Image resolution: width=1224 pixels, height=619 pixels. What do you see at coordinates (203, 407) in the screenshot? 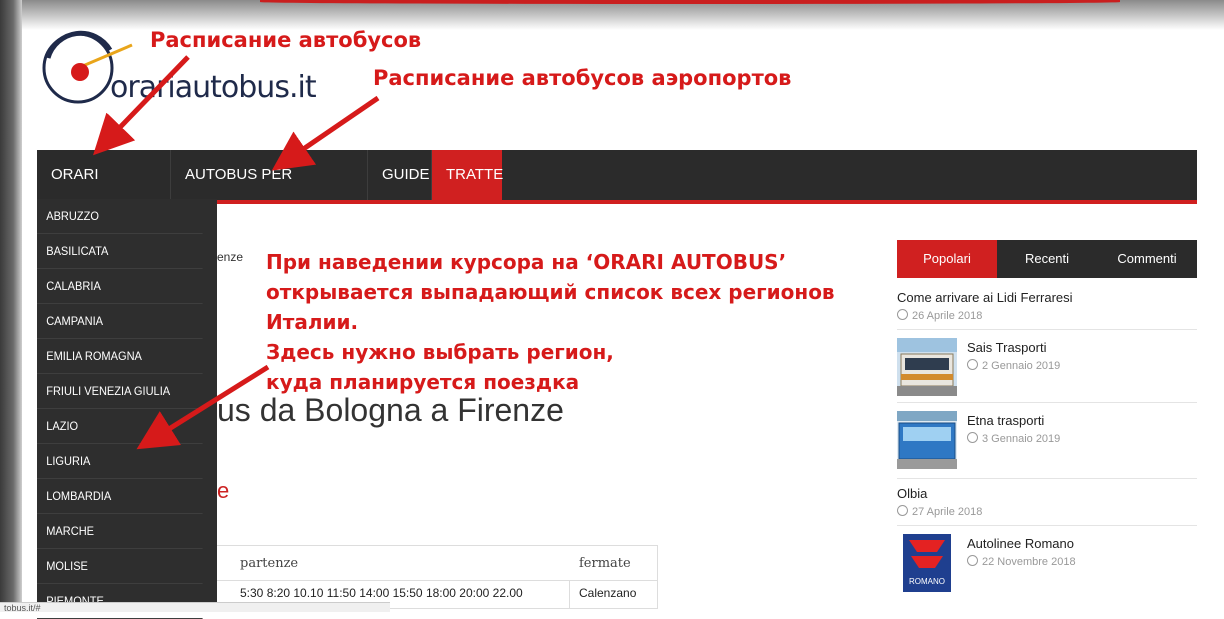
I see `arrow-to-dropdown` at bounding box center [203, 407].